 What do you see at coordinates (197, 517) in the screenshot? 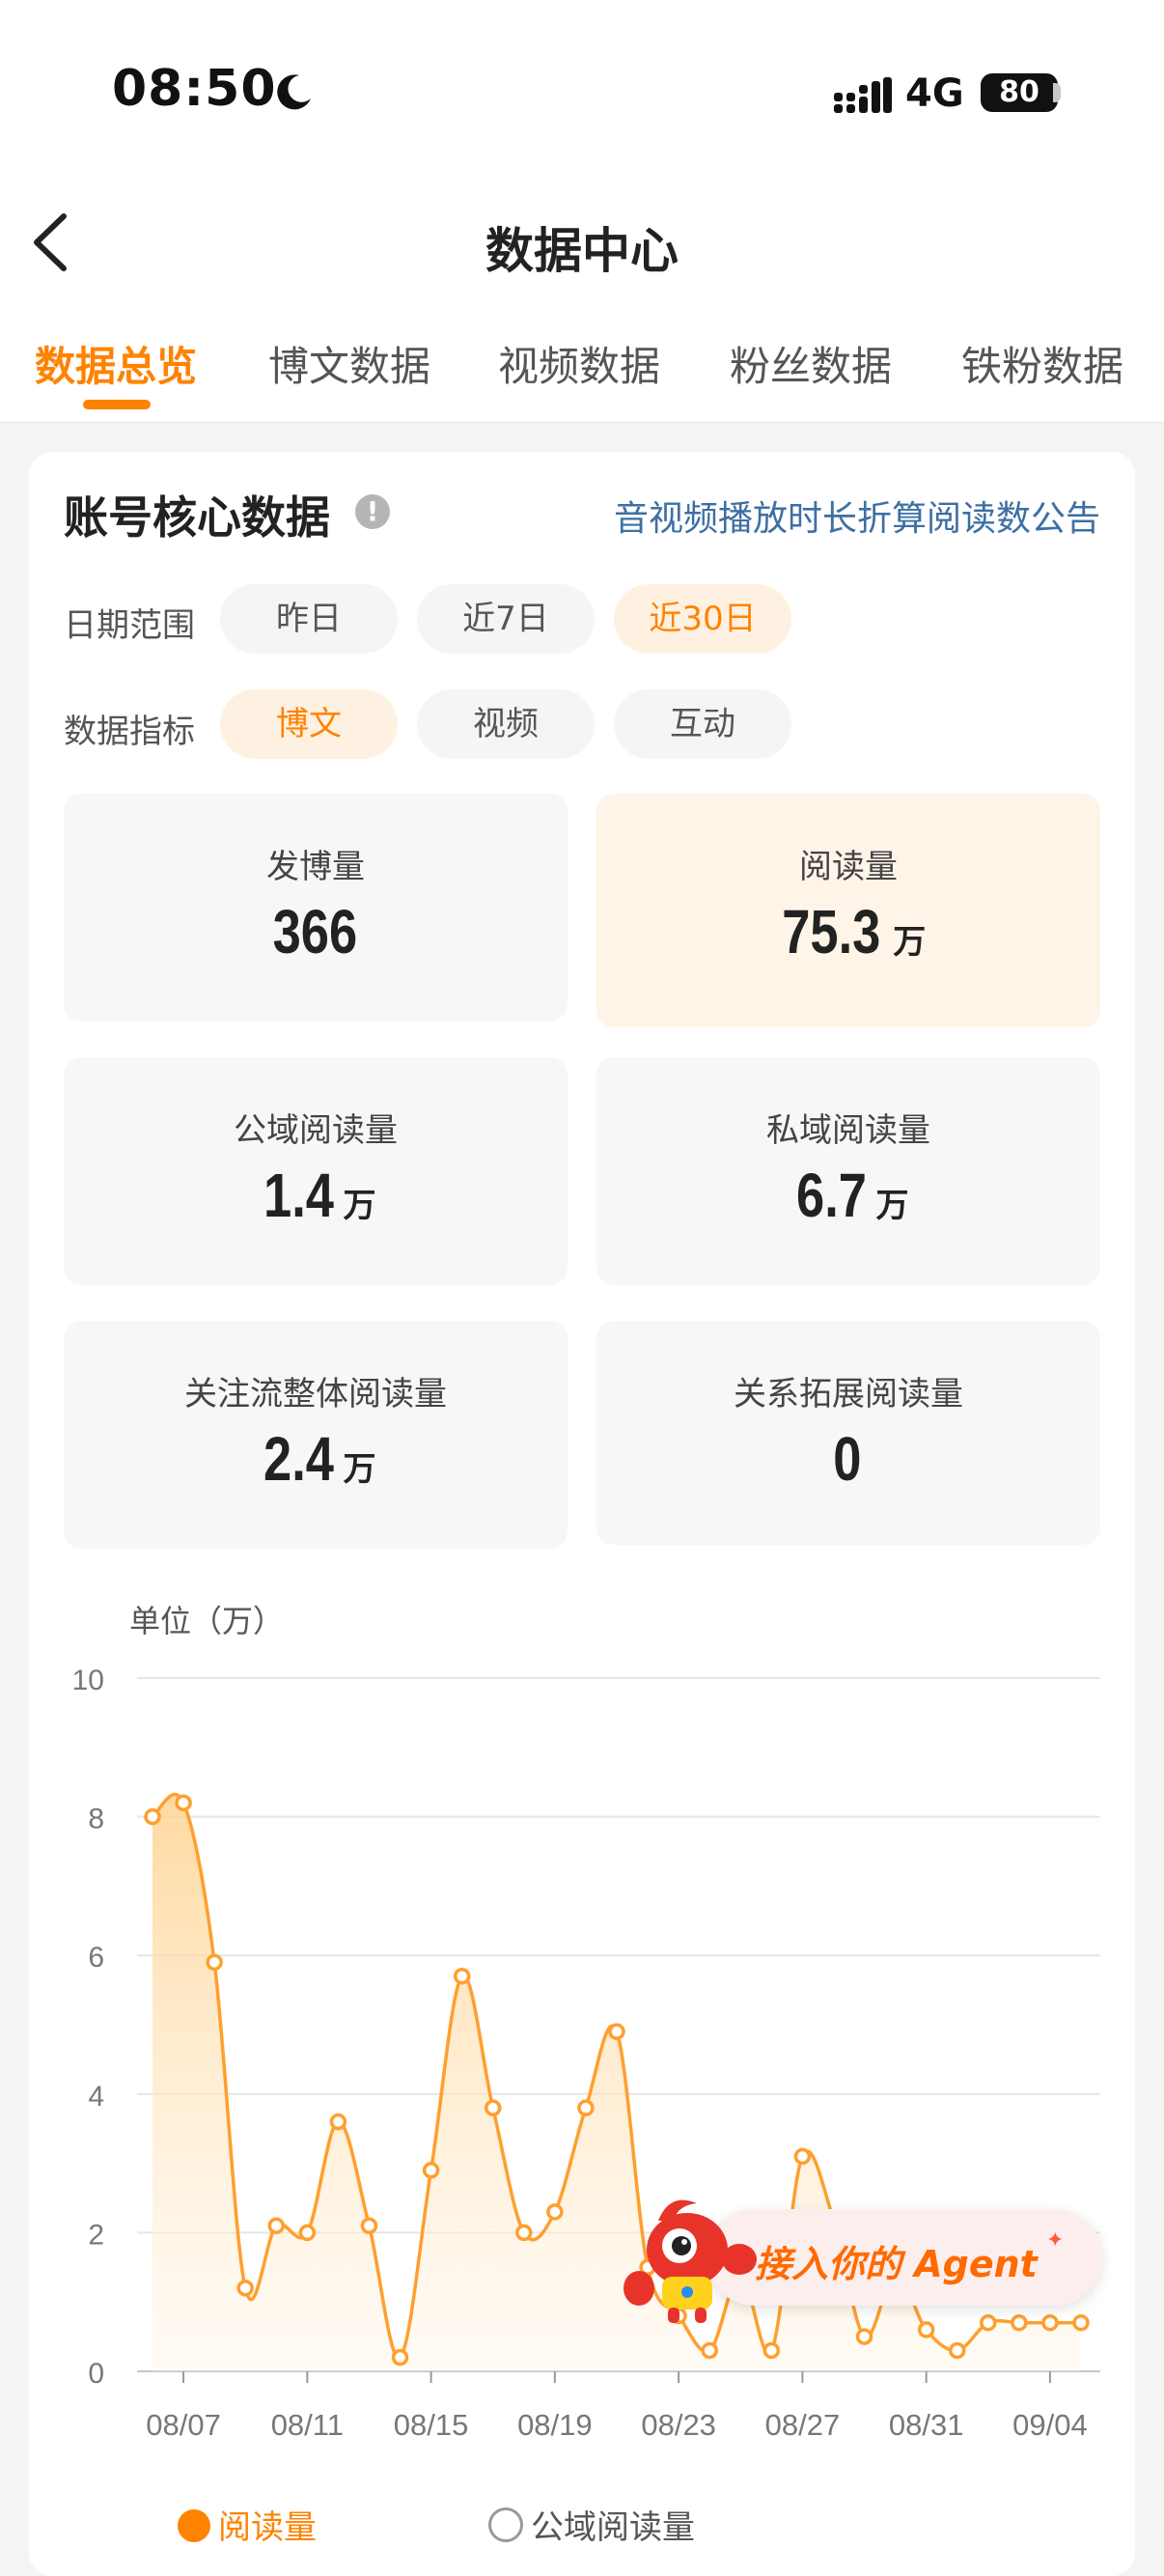
I see `section-title: 账号核心数据` at bounding box center [197, 517].